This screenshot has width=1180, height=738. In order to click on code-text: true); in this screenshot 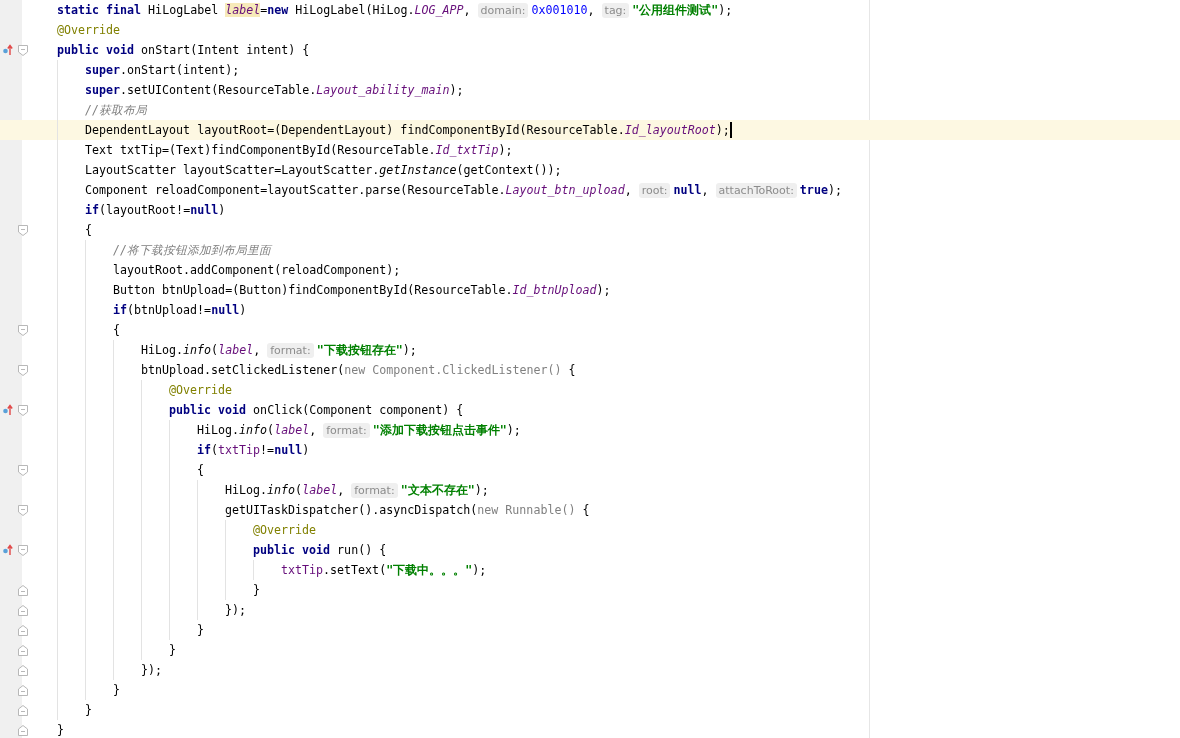, I will do `click(820, 190)`.